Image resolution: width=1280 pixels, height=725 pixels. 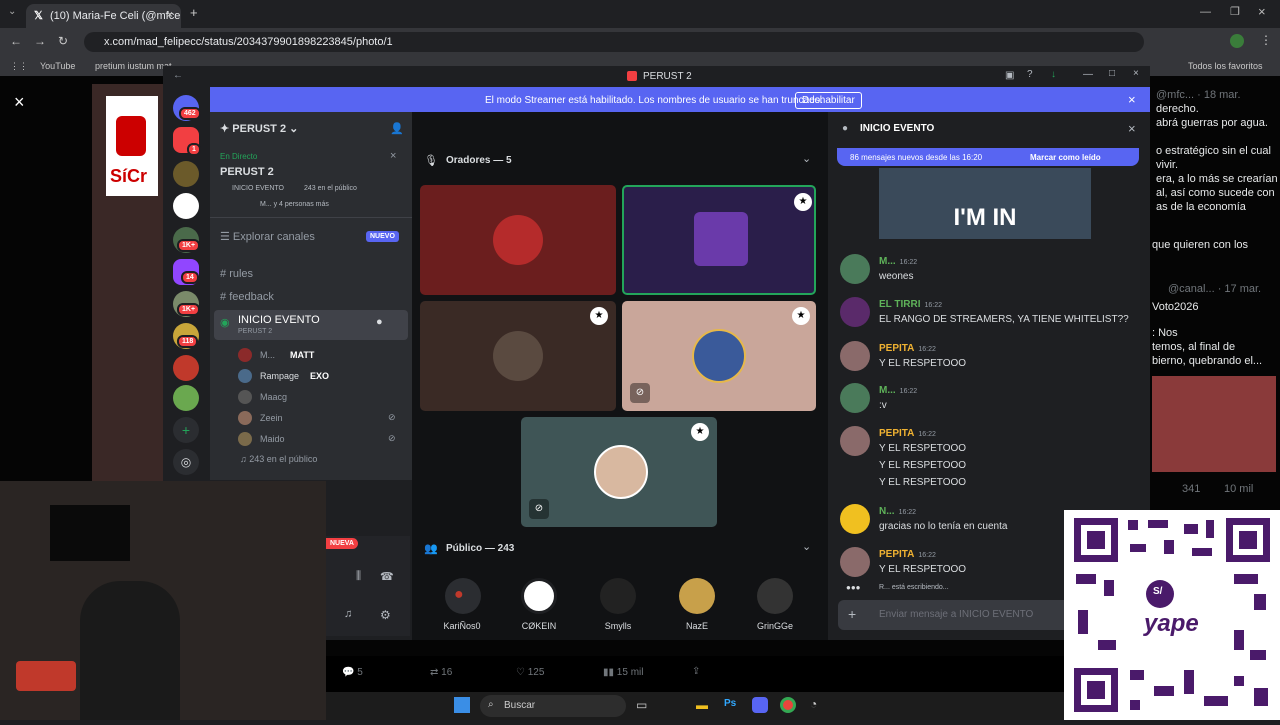 What do you see at coordinates (1198, 95) in the screenshot?
I see `tweet-handle: @mfc... · 18 mar.` at bounding box center [1198, 95].